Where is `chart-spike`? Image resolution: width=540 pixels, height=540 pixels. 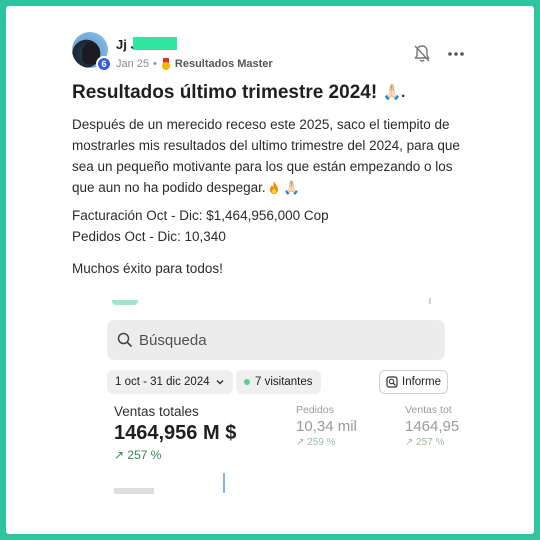 chart-spike is located at coordinates (224, 483).